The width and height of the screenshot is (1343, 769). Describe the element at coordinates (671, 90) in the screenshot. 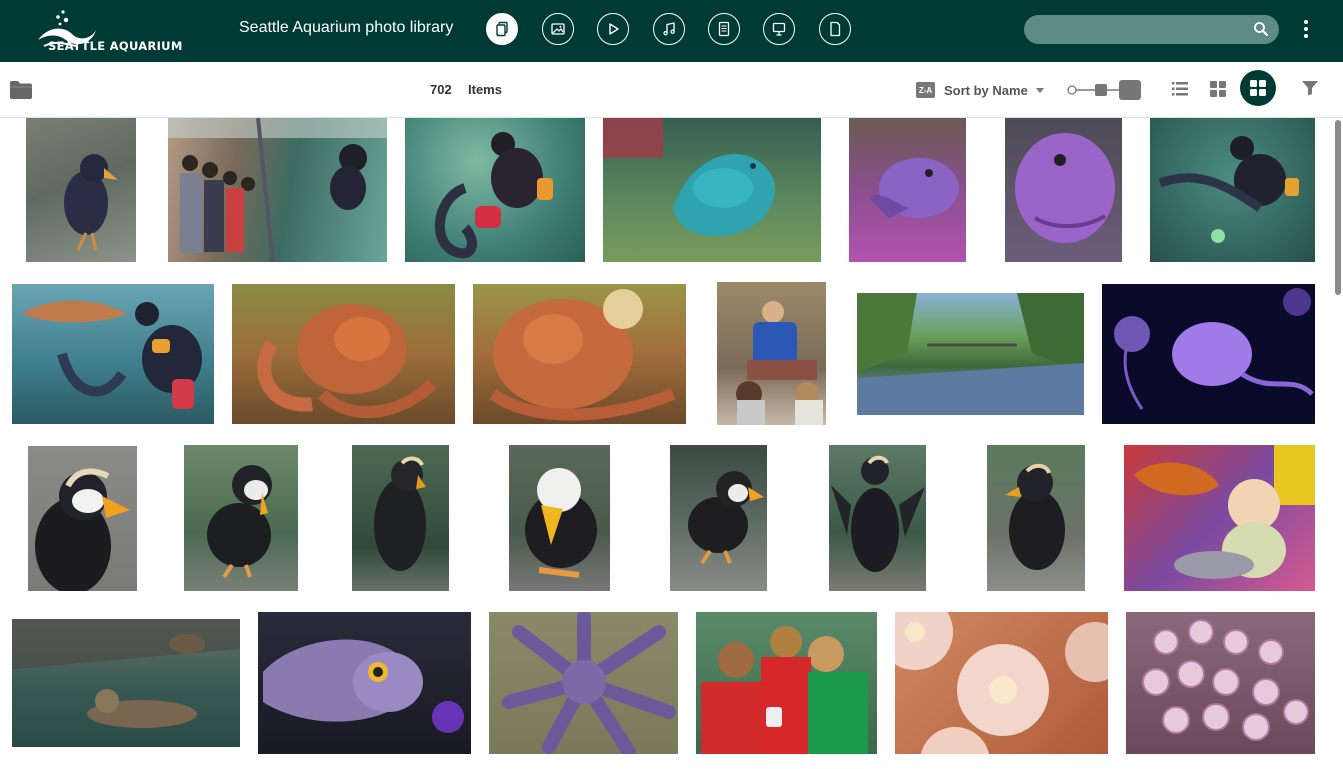

I see `library-toolbar: 702 Items Z-A Sort by Name` at that location.